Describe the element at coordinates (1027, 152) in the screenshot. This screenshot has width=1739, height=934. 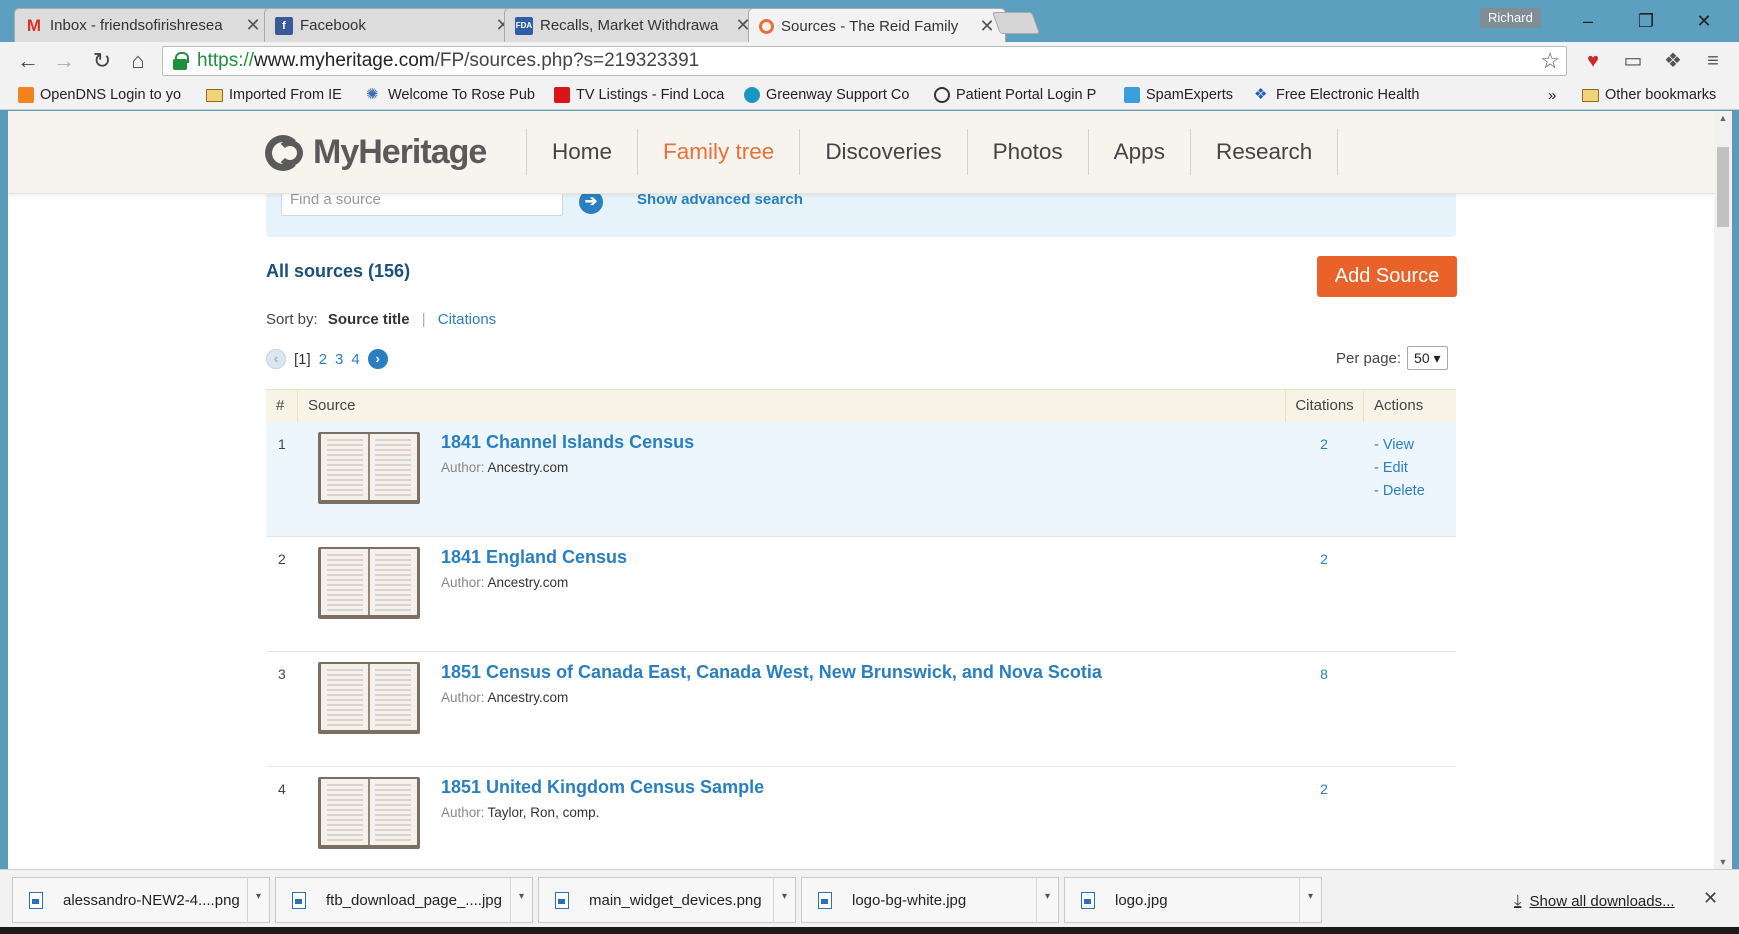
I see `nav-photos: Photos` at that location.